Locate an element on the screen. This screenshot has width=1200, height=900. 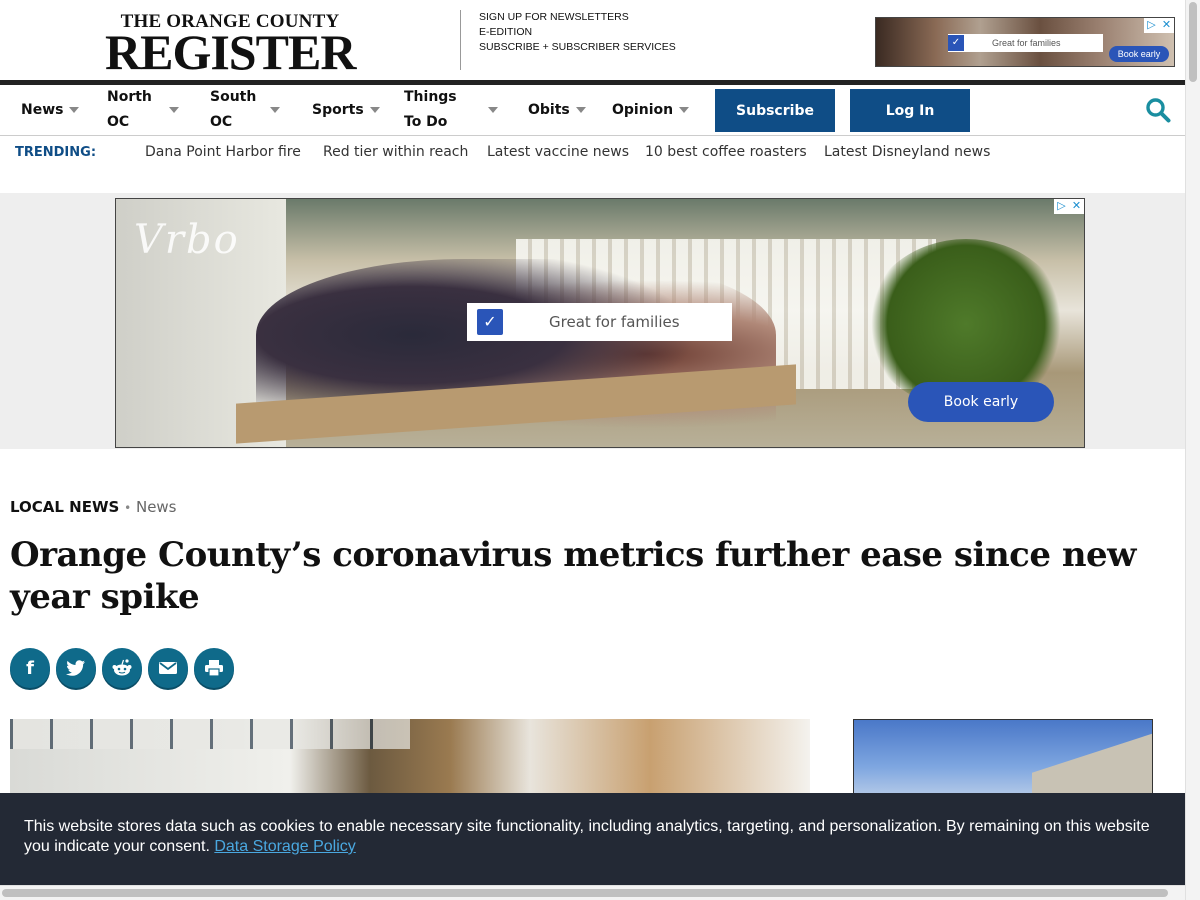
login-button: Log In is located at coordinates (910, 110).